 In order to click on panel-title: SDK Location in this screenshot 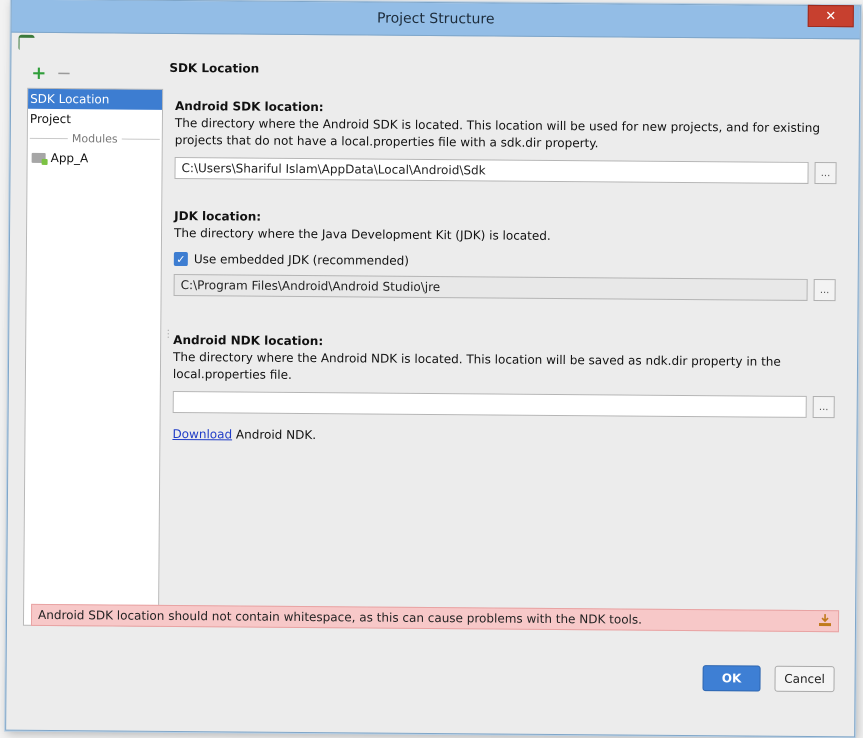, I will do `click(214, 68)`.